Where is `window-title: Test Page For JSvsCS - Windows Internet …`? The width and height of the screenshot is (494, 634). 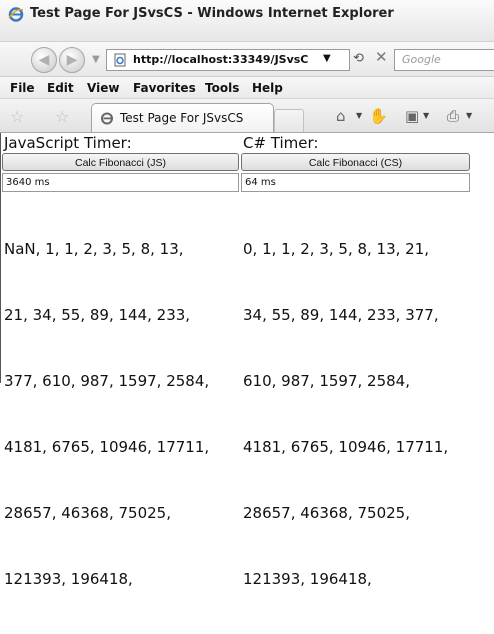 window-title: Test Page For JSvsCS - Windows Internet … is located at coordinates (212, 13).